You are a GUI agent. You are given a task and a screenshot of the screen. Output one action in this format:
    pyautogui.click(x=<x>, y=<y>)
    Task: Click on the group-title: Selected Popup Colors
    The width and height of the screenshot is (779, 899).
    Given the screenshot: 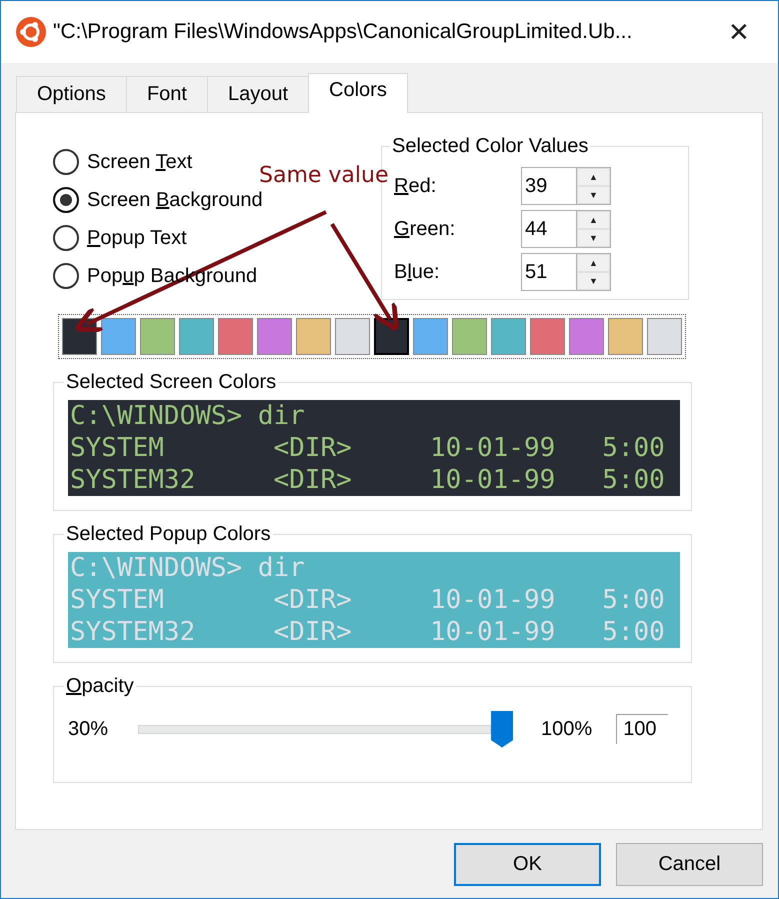 What is the action you would take?
    pyautogui.click(x=168, y=534)
    